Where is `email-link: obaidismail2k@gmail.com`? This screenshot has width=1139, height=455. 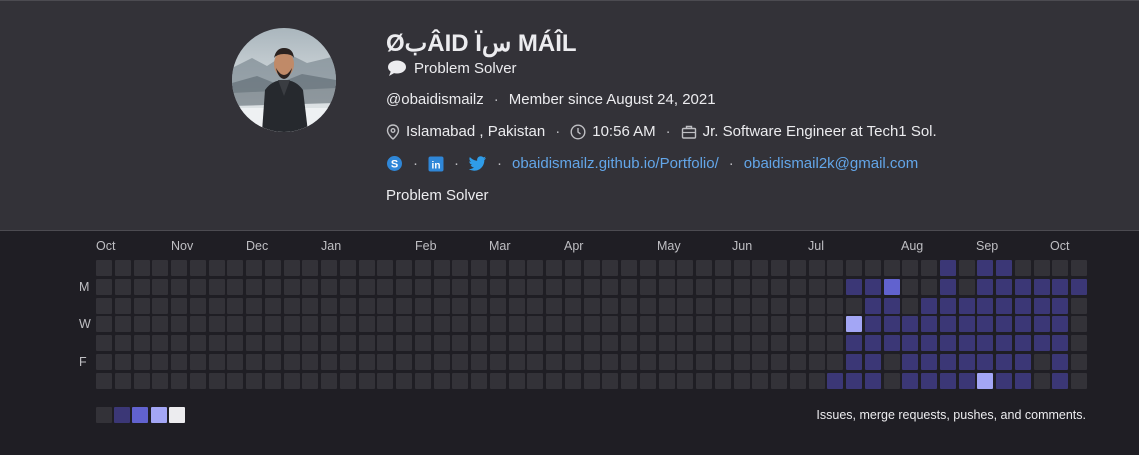
email-link: obaidismail2k@gmail.com is located at coordinates (831, 163).